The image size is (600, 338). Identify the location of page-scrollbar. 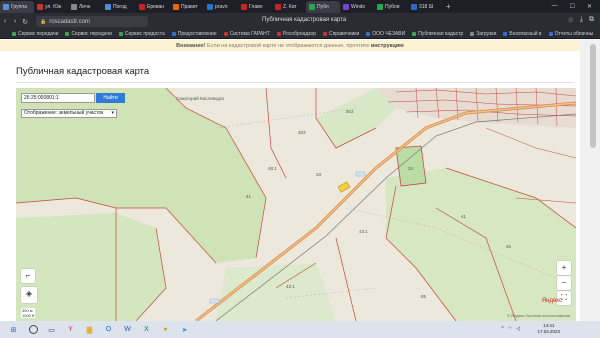
(590, 180).